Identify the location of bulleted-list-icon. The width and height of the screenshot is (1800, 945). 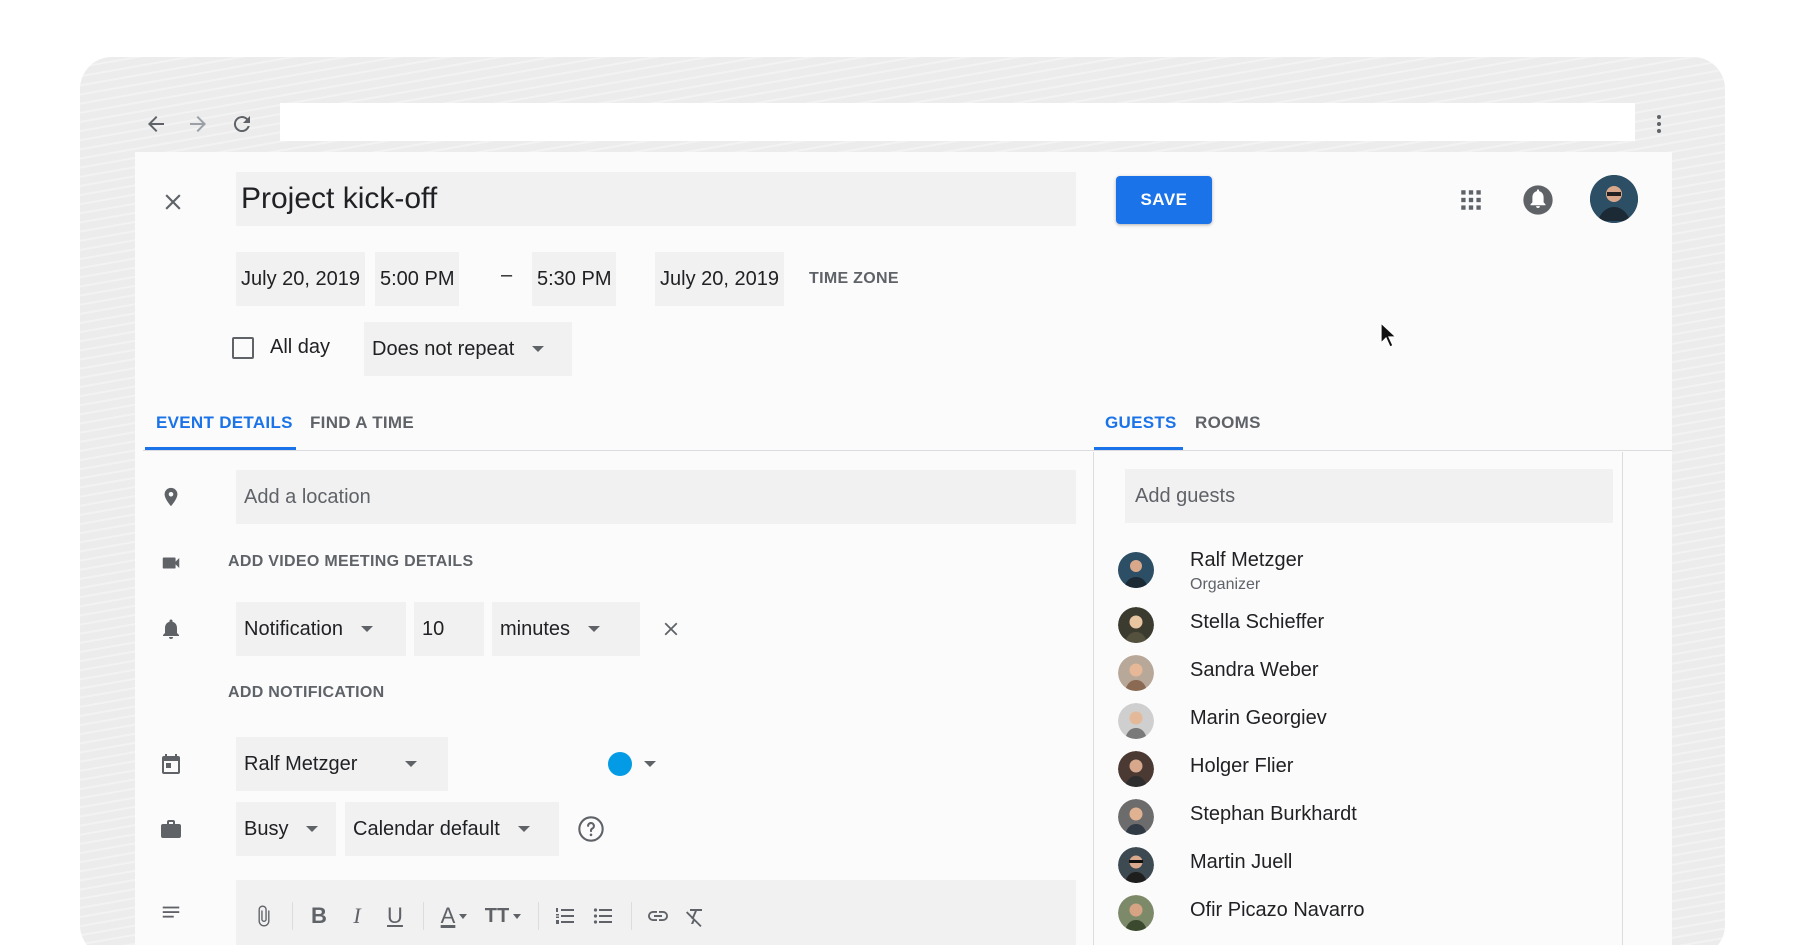
(603, 916).